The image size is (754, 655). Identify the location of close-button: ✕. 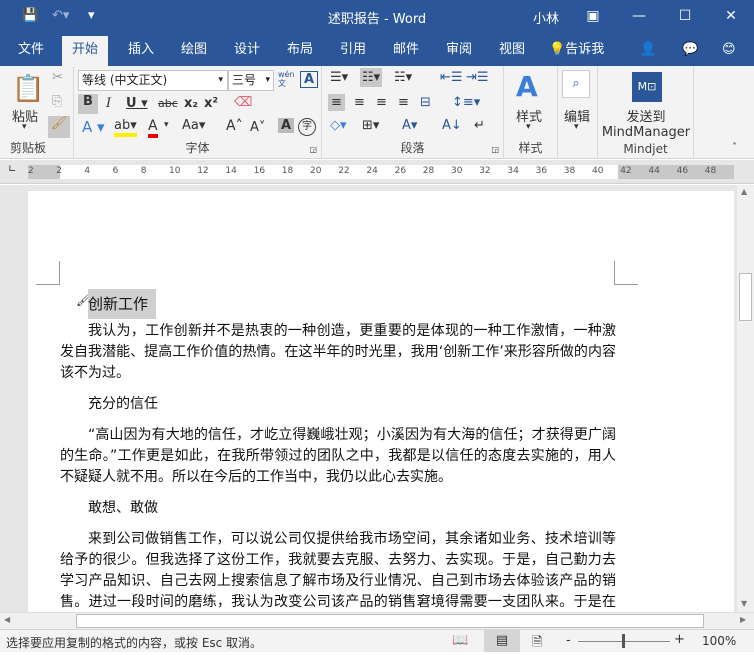
(731, 16).